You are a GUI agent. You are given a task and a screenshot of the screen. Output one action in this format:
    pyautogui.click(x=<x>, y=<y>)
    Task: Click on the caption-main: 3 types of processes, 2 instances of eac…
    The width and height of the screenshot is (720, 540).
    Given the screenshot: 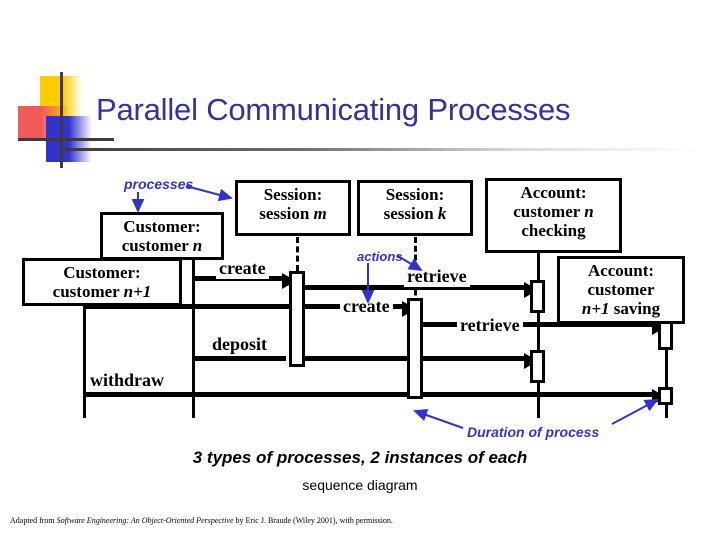 What is the action you would take?
    pyautogui.click(x=360, y=457)
    